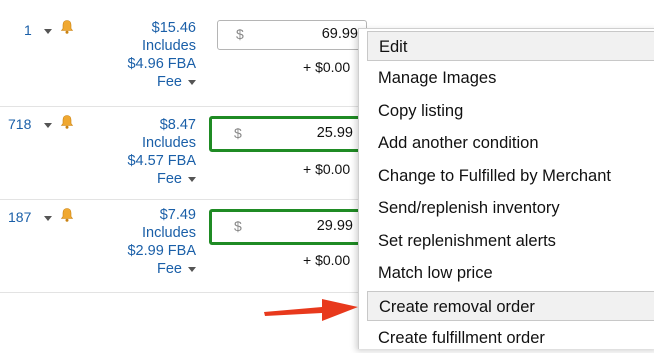  What do you see at coordinates (177, 125) in the screenshot?
I see `item-price: $8.47` at bounding box center [177, 125].